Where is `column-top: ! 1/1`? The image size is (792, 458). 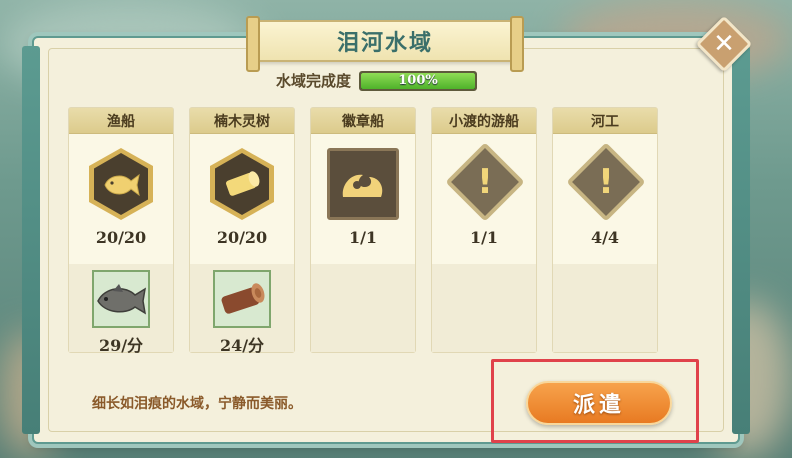 column-top: ! 1/1 is located at coordinates (484, 199).